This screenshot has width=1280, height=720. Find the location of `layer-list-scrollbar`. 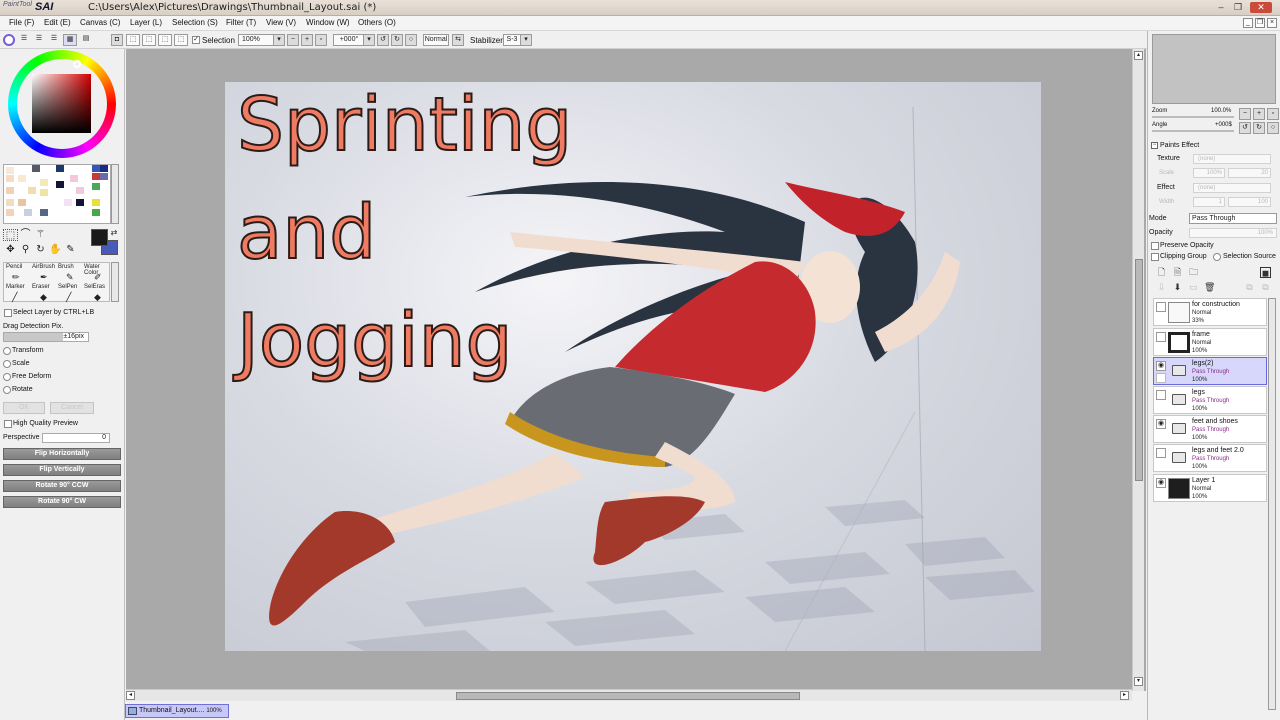

layer-list-scrollbar is located at coordinates (1272, 504).